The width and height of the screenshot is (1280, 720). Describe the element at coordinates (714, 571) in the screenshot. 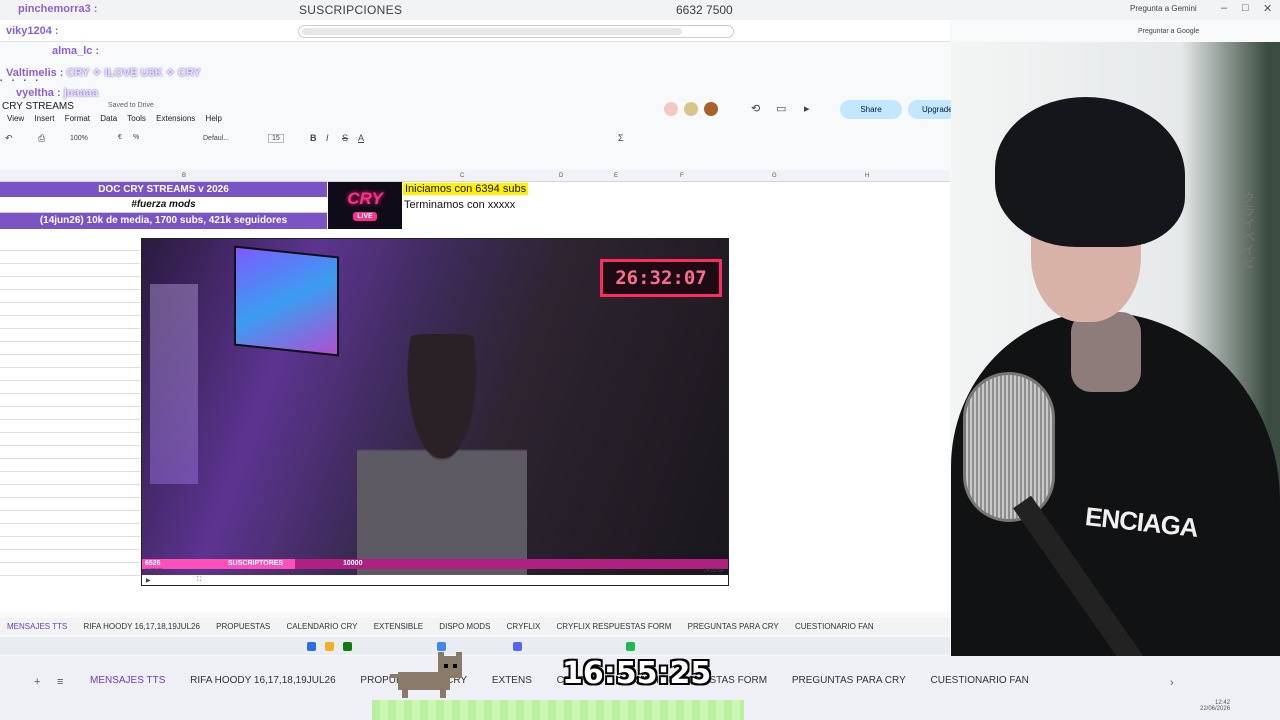

I see `time-end: 24:52:58` at that location.